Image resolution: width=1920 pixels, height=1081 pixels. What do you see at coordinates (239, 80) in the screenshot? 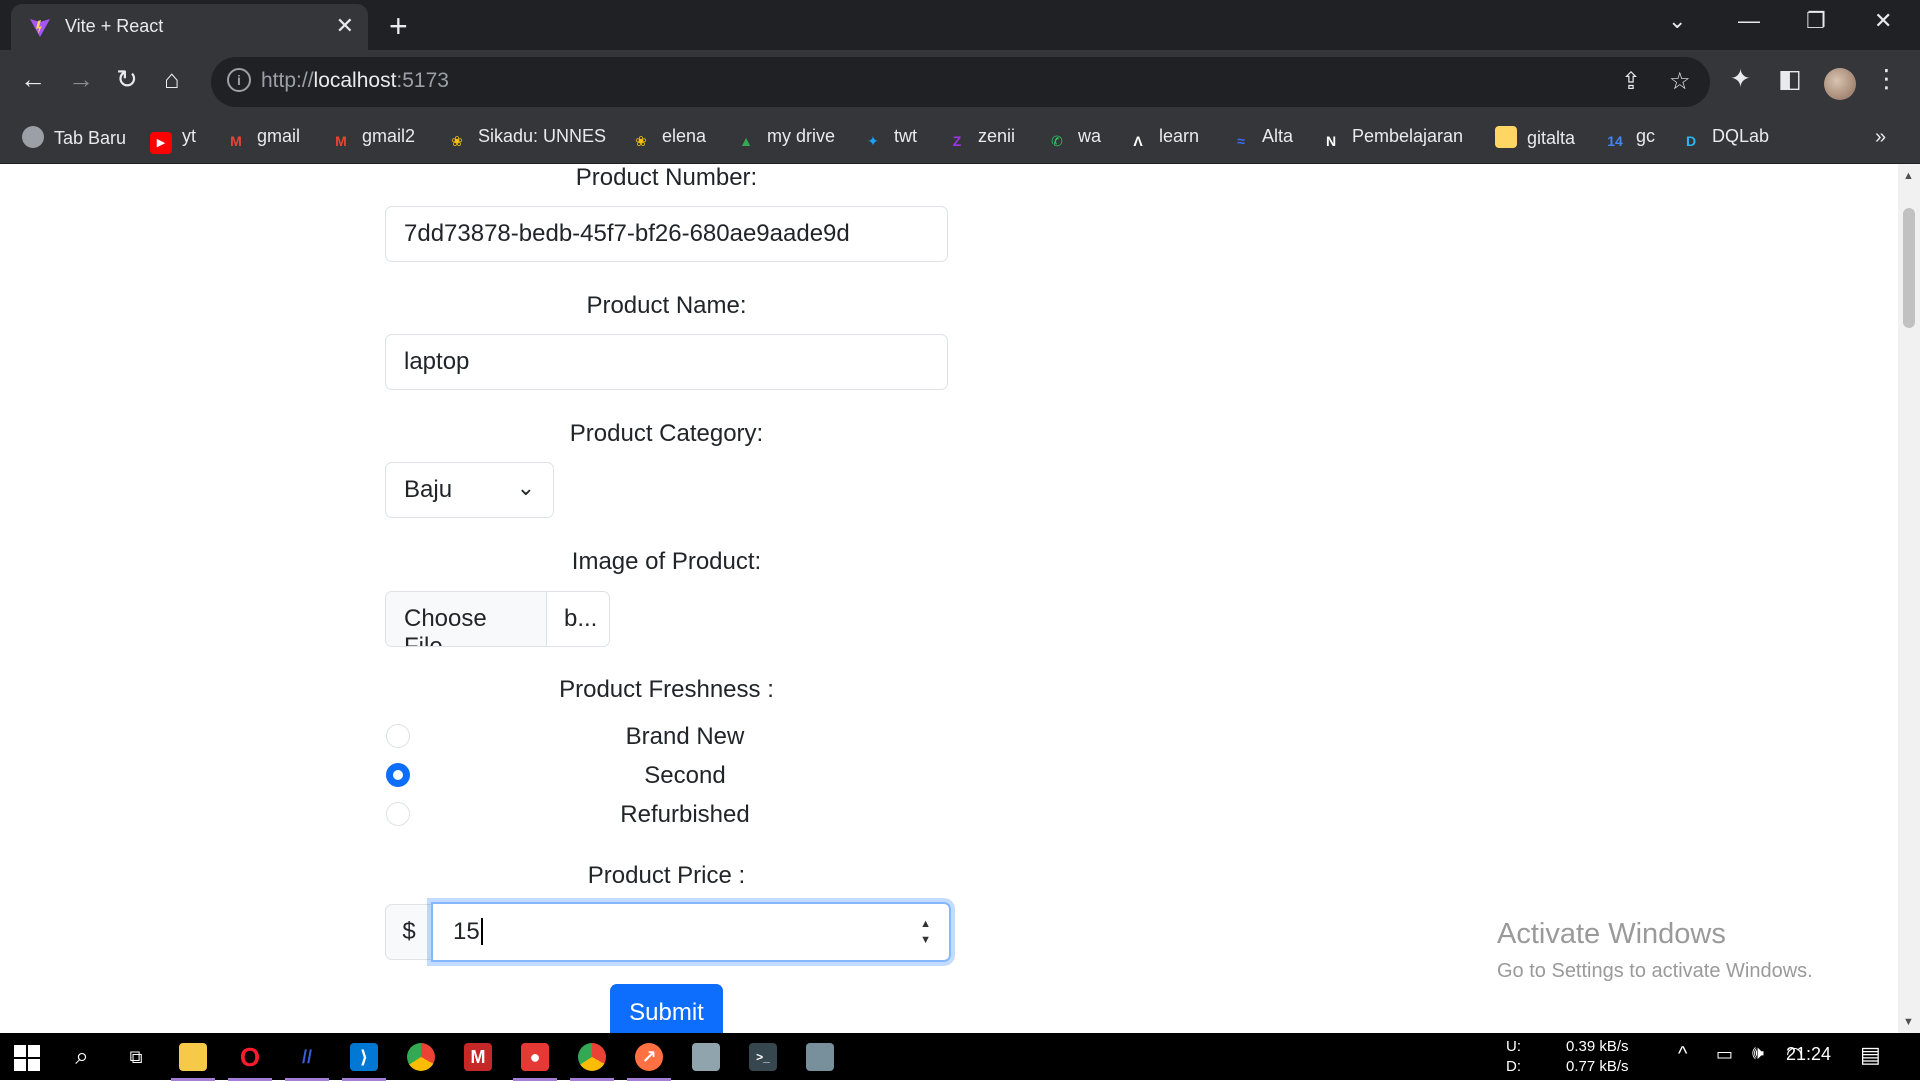
I see `site-info-icon: i` at bounding box center [239, 80].